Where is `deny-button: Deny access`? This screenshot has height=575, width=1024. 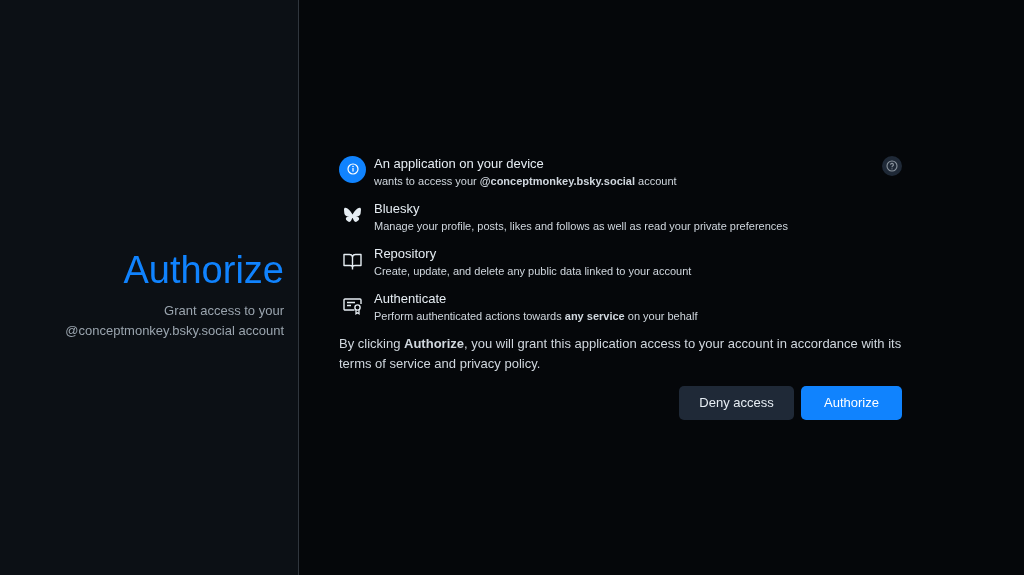
deny-button: Deny access is located at coordinates (736, 402).